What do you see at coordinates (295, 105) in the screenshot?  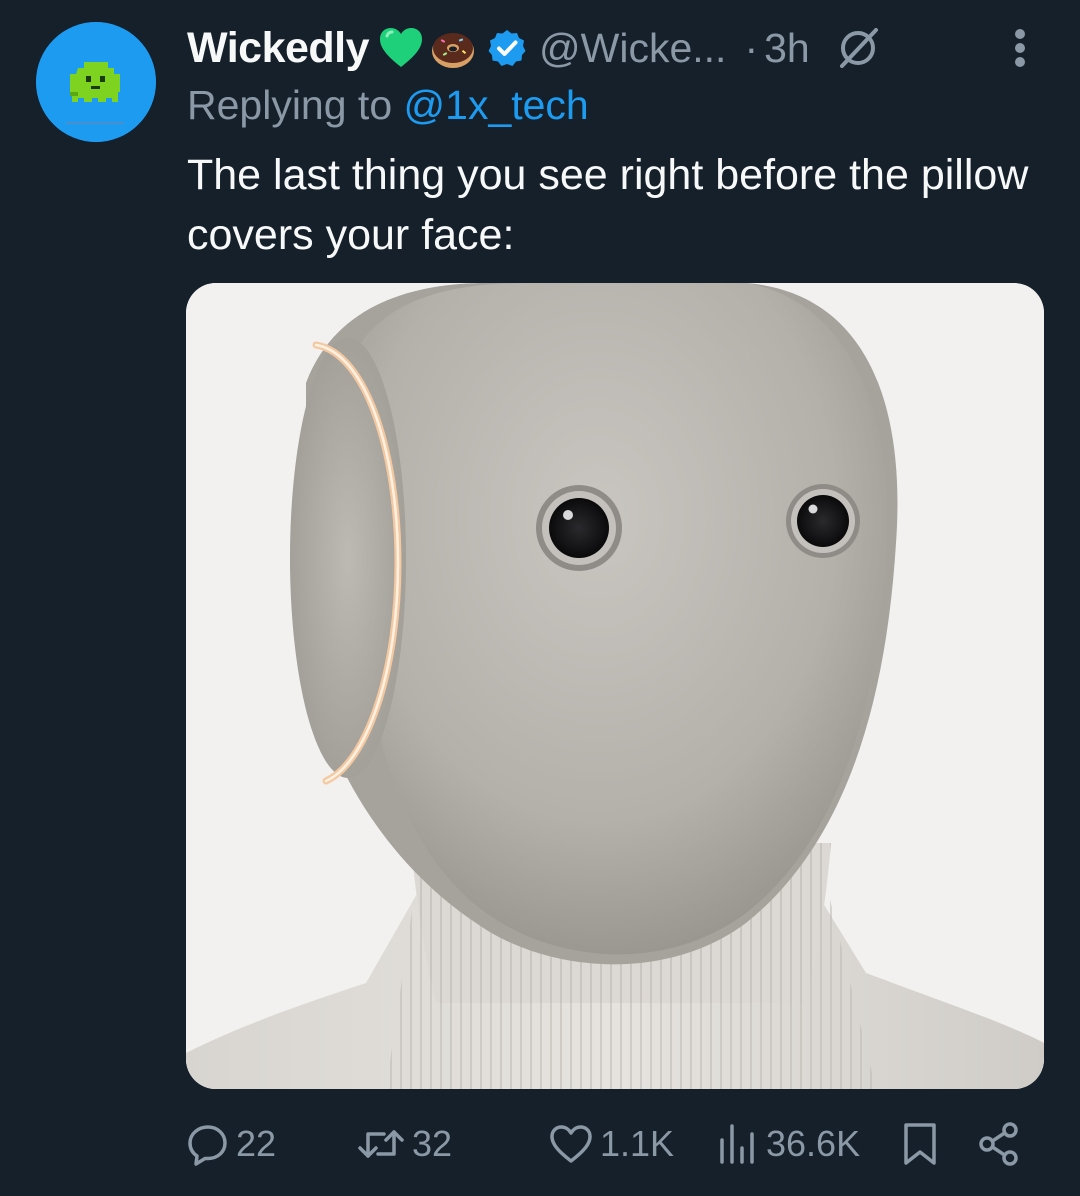 I see `replying-to-label: Replying to` at bounding box center [295, 105].